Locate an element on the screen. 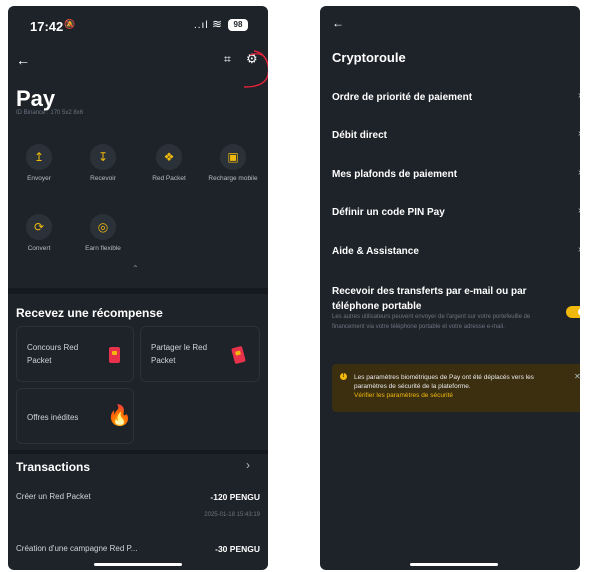 The width and height of the screenshot is (593, 572). receive-action: ↧ Recevoir is located at coordinates (103, 163).